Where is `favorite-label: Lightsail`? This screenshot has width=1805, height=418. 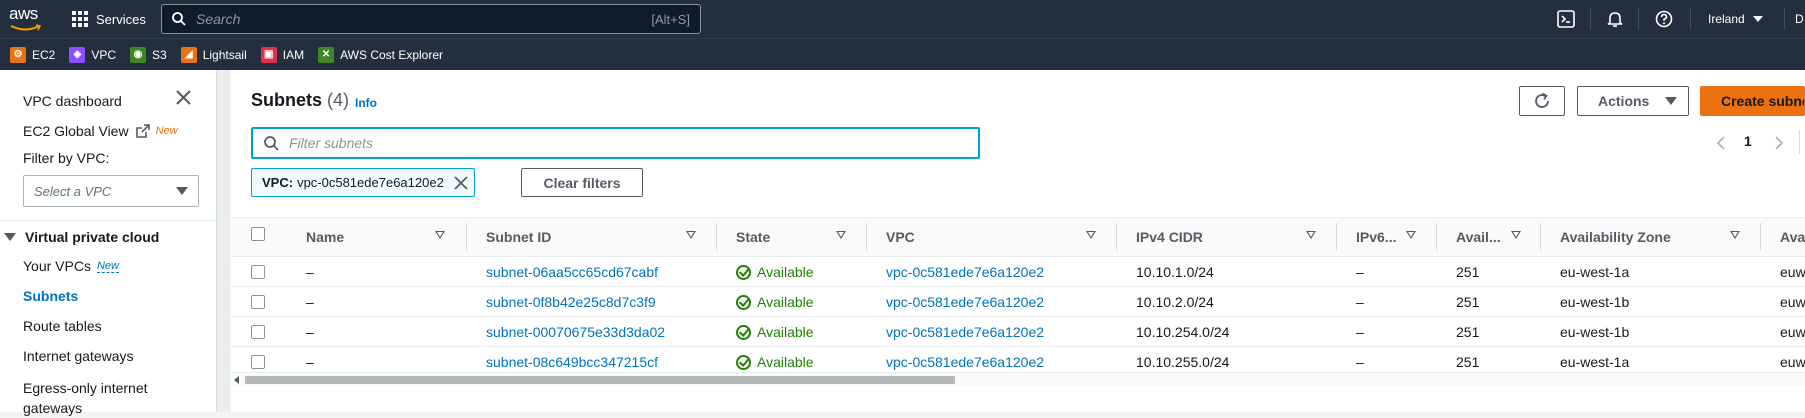
favorite-label: Lightsail is located at coordinates (224, 54).